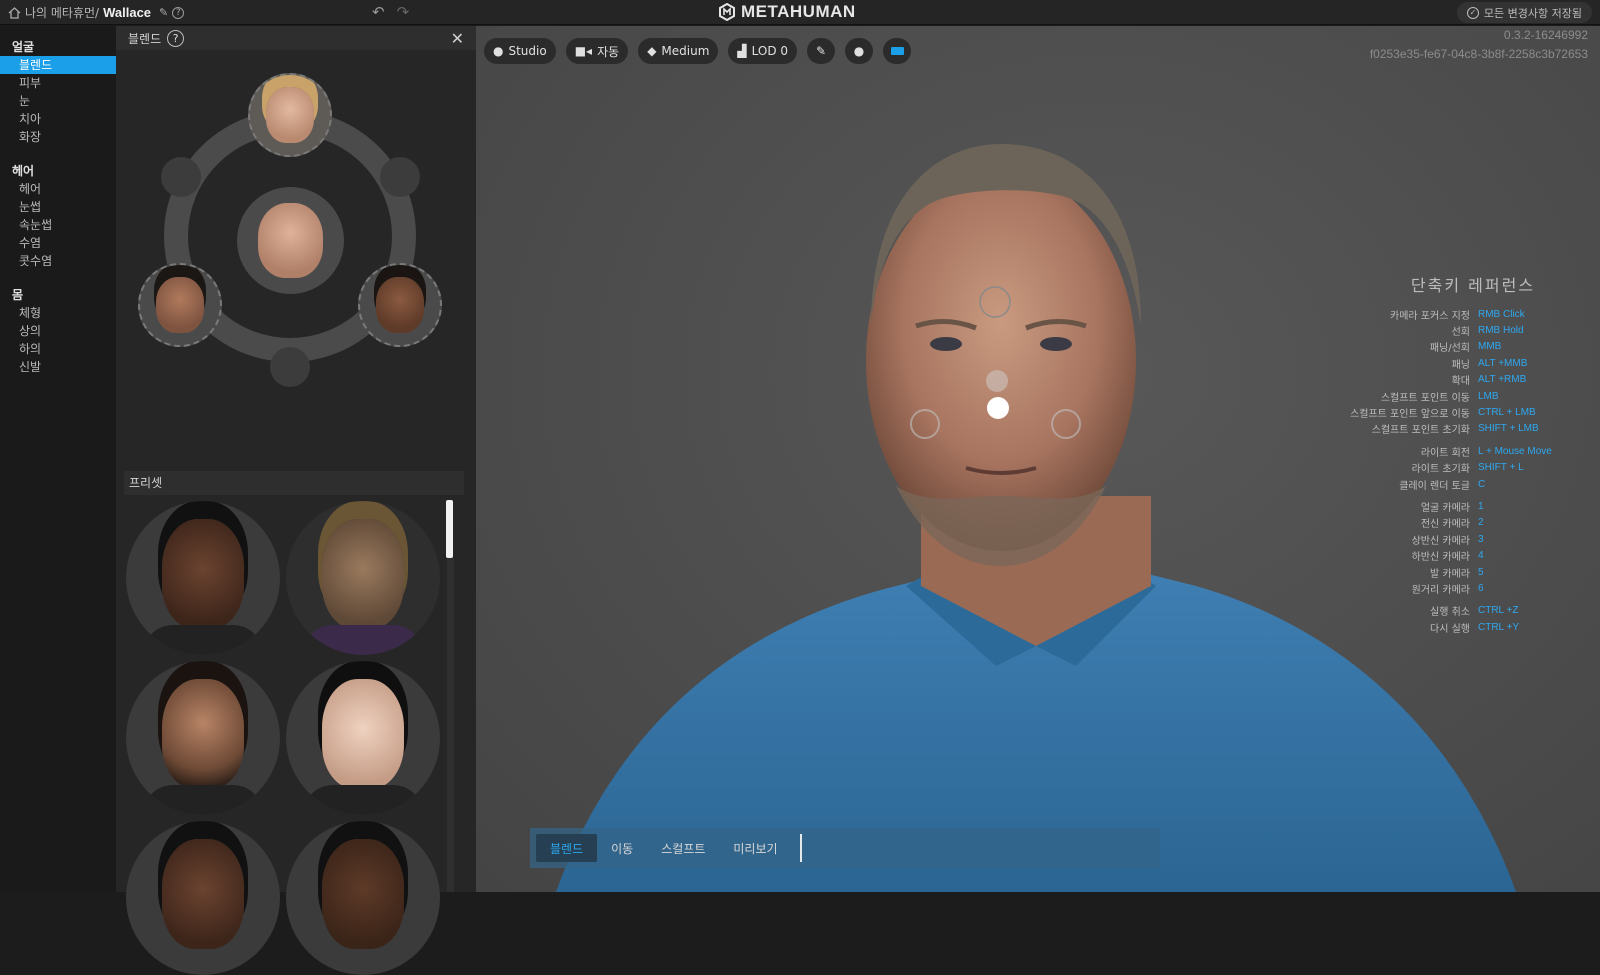 The image size is (1600, 975). Describe the element at coordinates (567, 848) in the screenshot. I see `mode-blend: 블렌드` at that location.